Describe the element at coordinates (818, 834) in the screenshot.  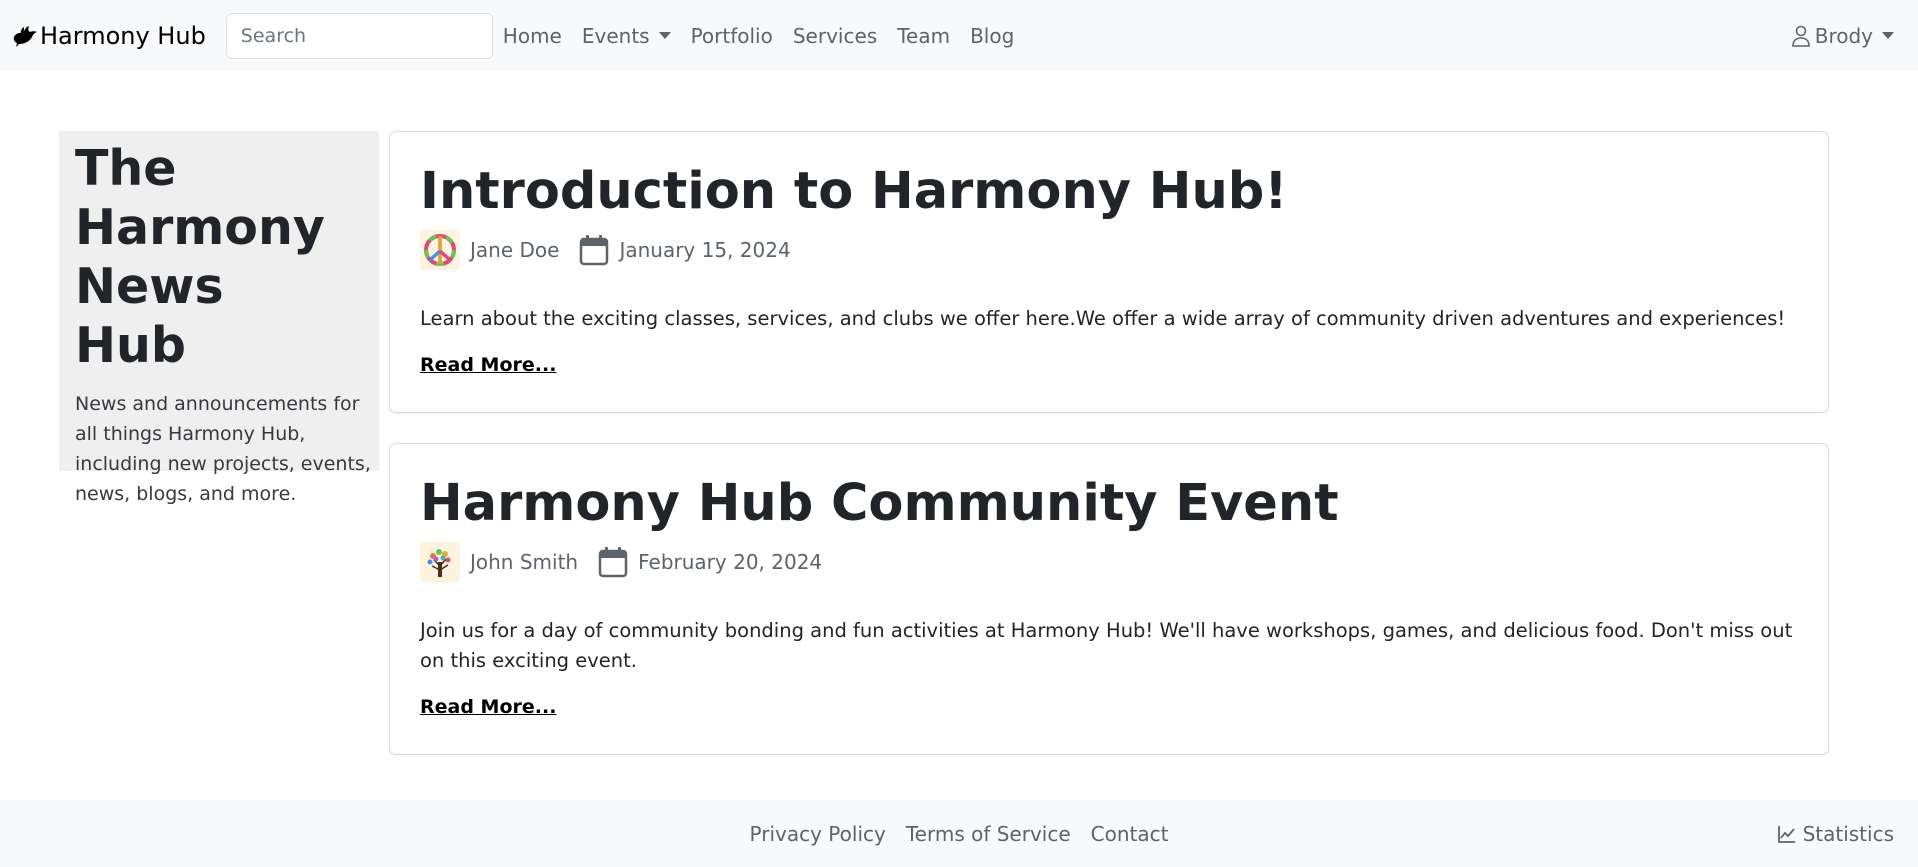
I see `privacy-policy-link: Privacy Policy` at that location.